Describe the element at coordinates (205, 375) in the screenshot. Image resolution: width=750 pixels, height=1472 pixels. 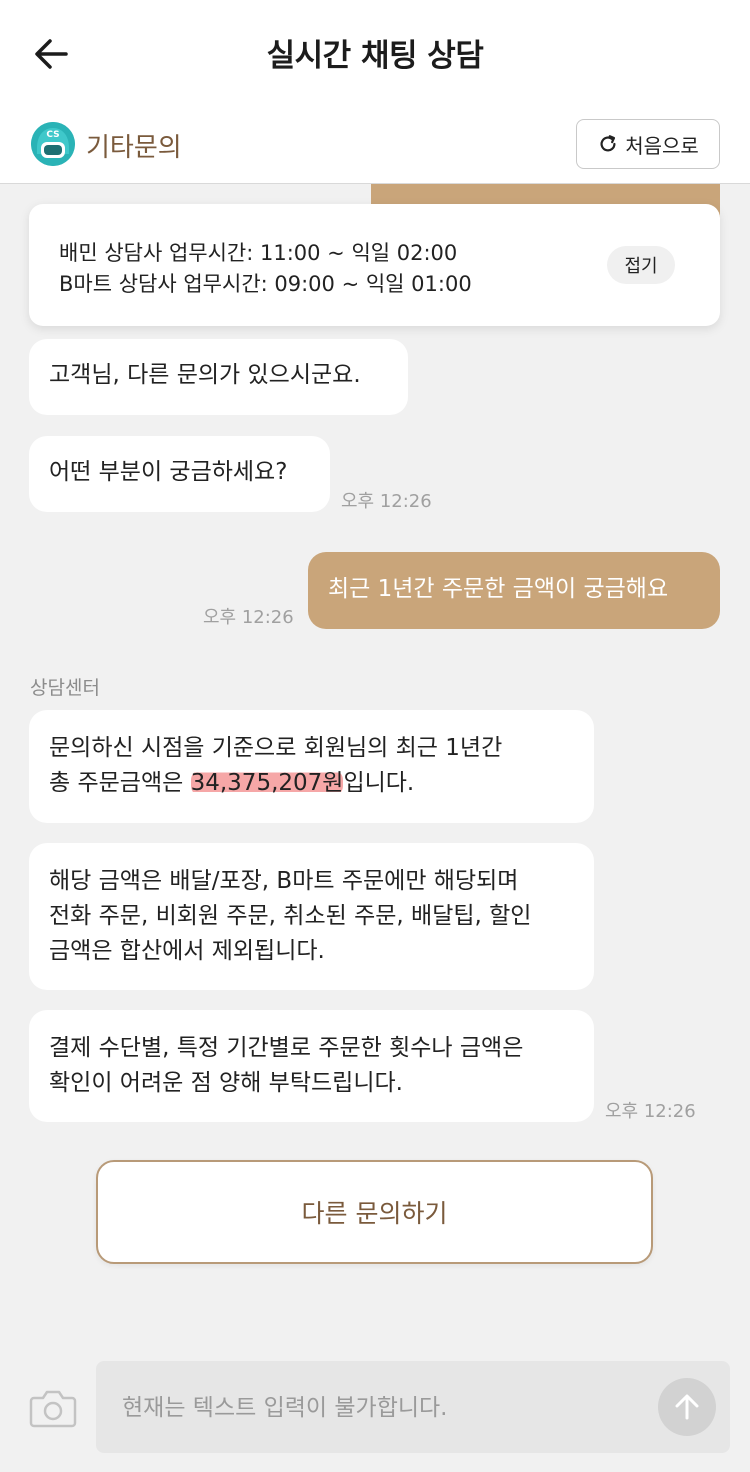
I see `bot-message-text: 고객님, 다른 문의가 있으시군요.` at that location.